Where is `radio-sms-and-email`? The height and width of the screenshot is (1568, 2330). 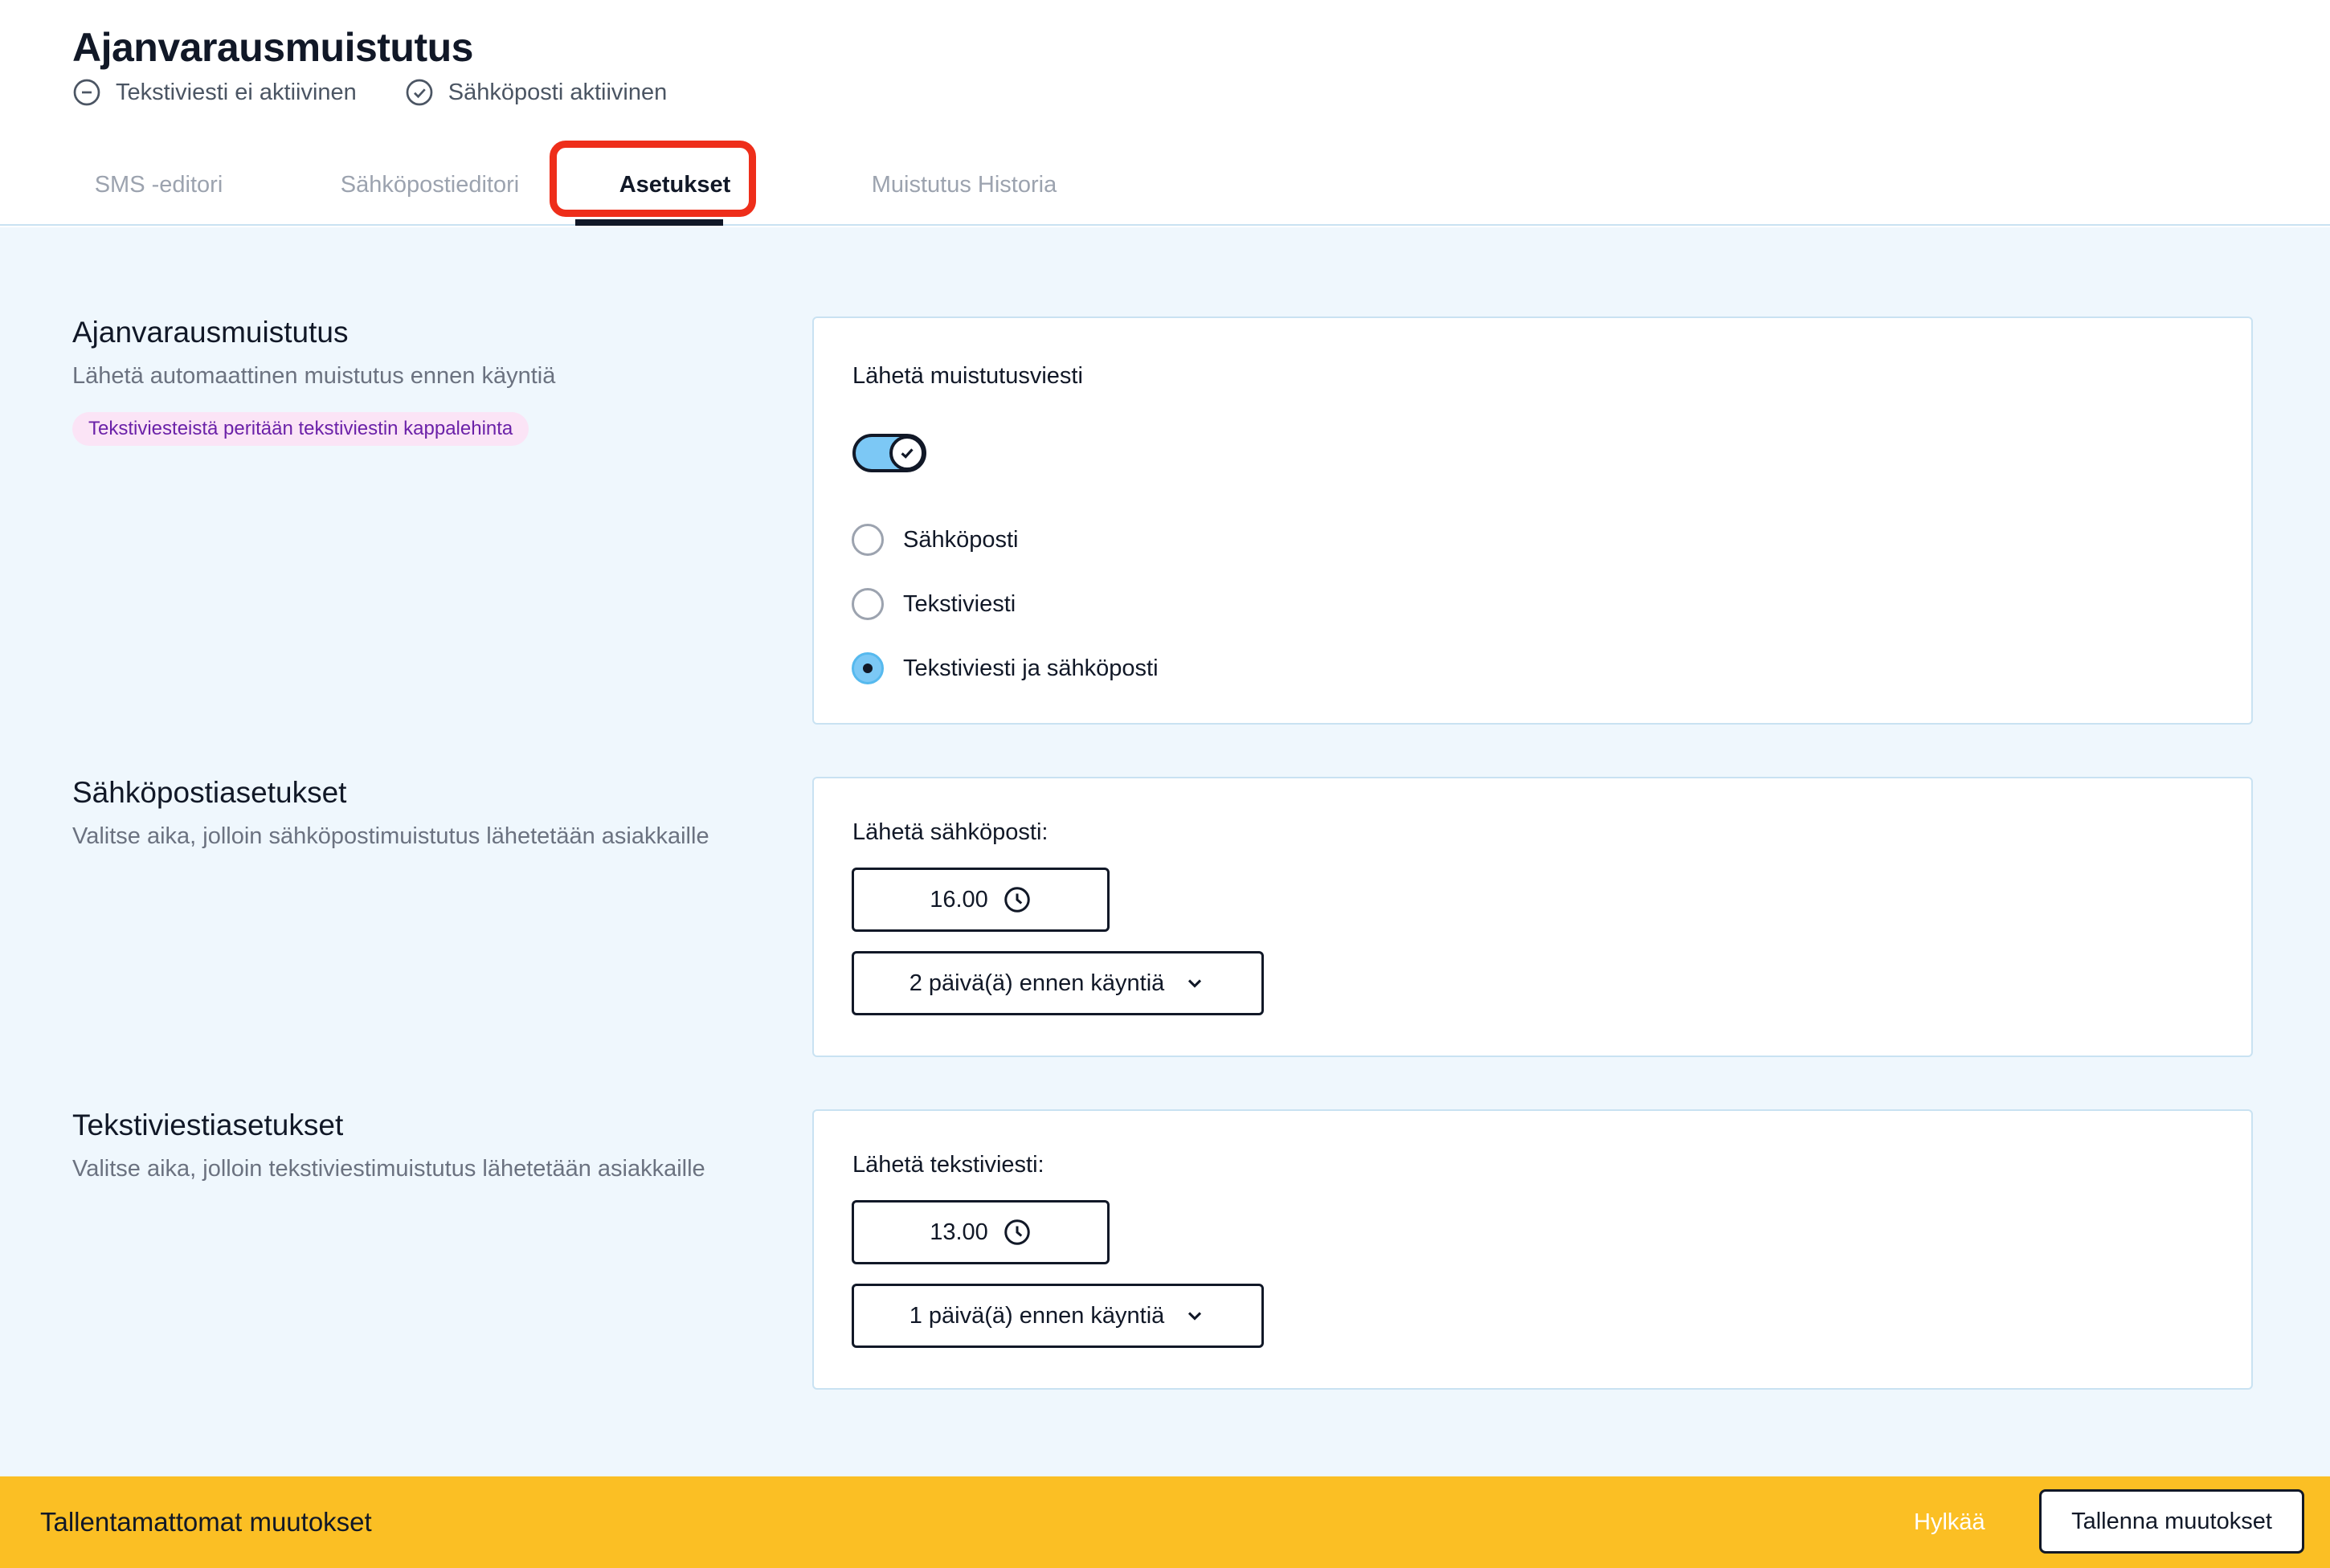
radio-sms-and-email is located at coordinates (868, 668).